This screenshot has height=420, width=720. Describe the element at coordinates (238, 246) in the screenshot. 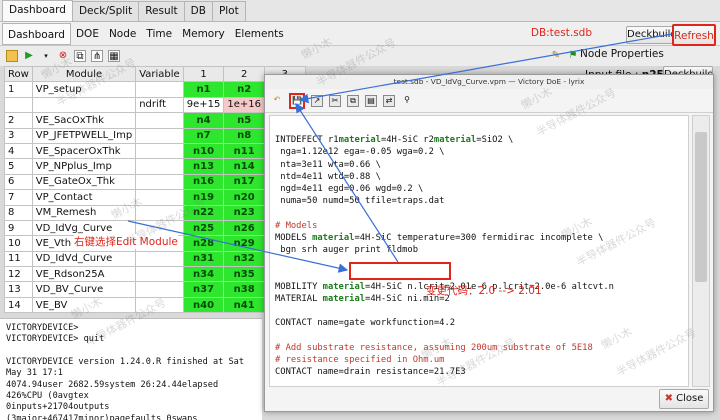

I see `arrow-module-to-highlight` at that location.